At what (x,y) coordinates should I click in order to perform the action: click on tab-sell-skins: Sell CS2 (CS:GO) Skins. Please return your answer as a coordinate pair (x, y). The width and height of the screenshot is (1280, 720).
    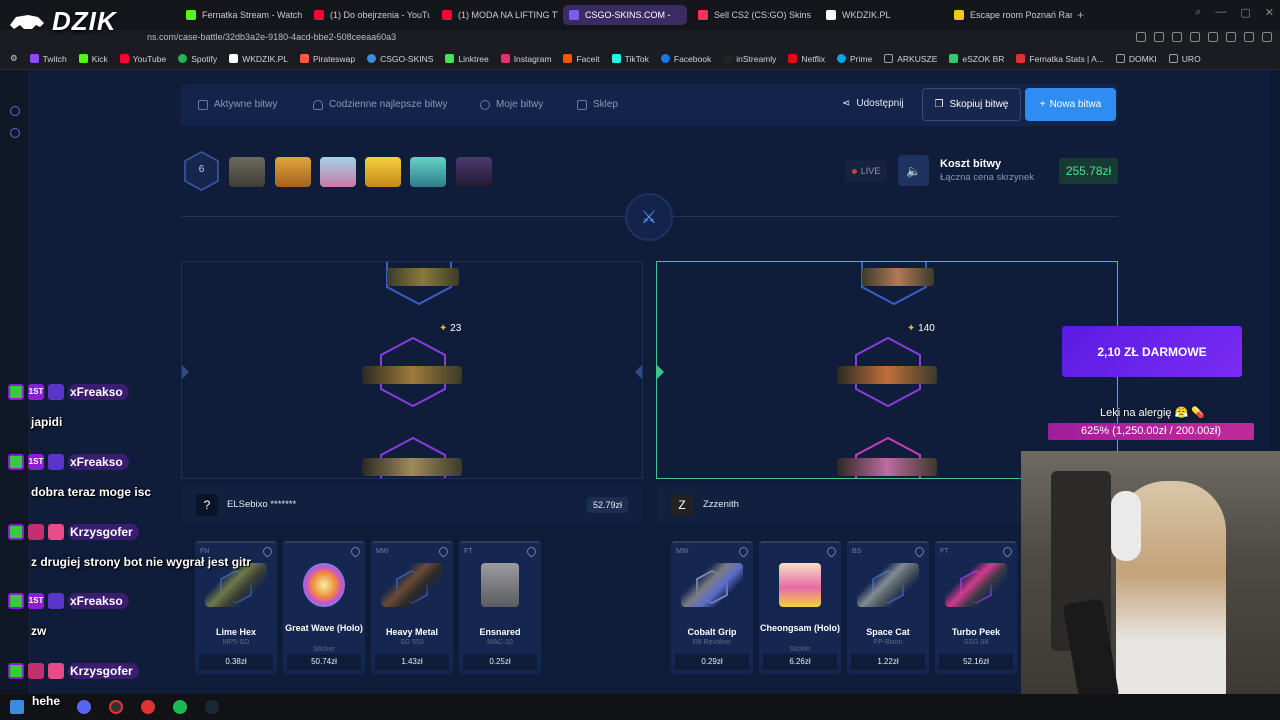
    Looking at the image, I should click on (753, 15).